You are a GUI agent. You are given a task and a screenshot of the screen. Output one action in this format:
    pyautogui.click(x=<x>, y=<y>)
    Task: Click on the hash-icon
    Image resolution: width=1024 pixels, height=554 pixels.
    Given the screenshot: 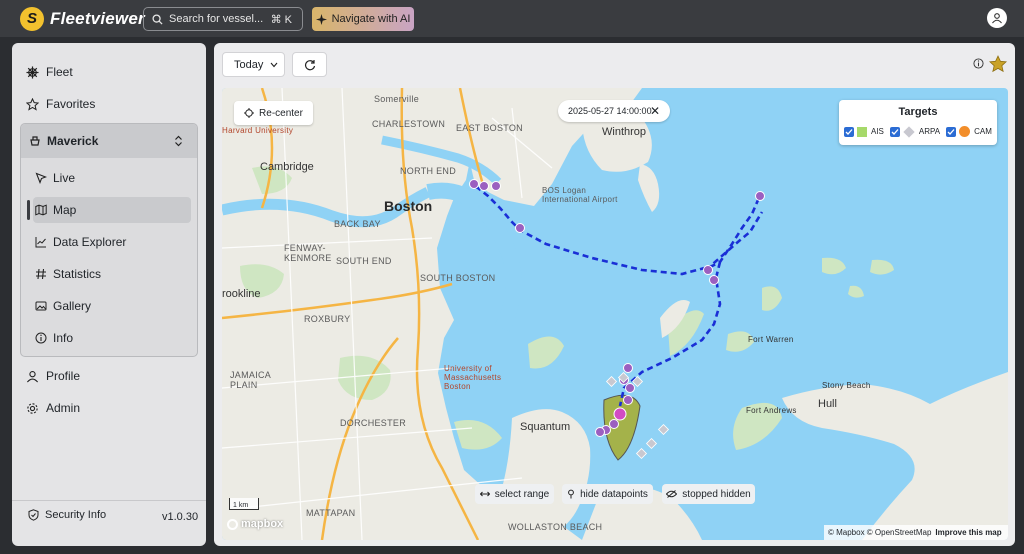 What is the action you would take?
    pyautogui.click(x=41, y=274)
    